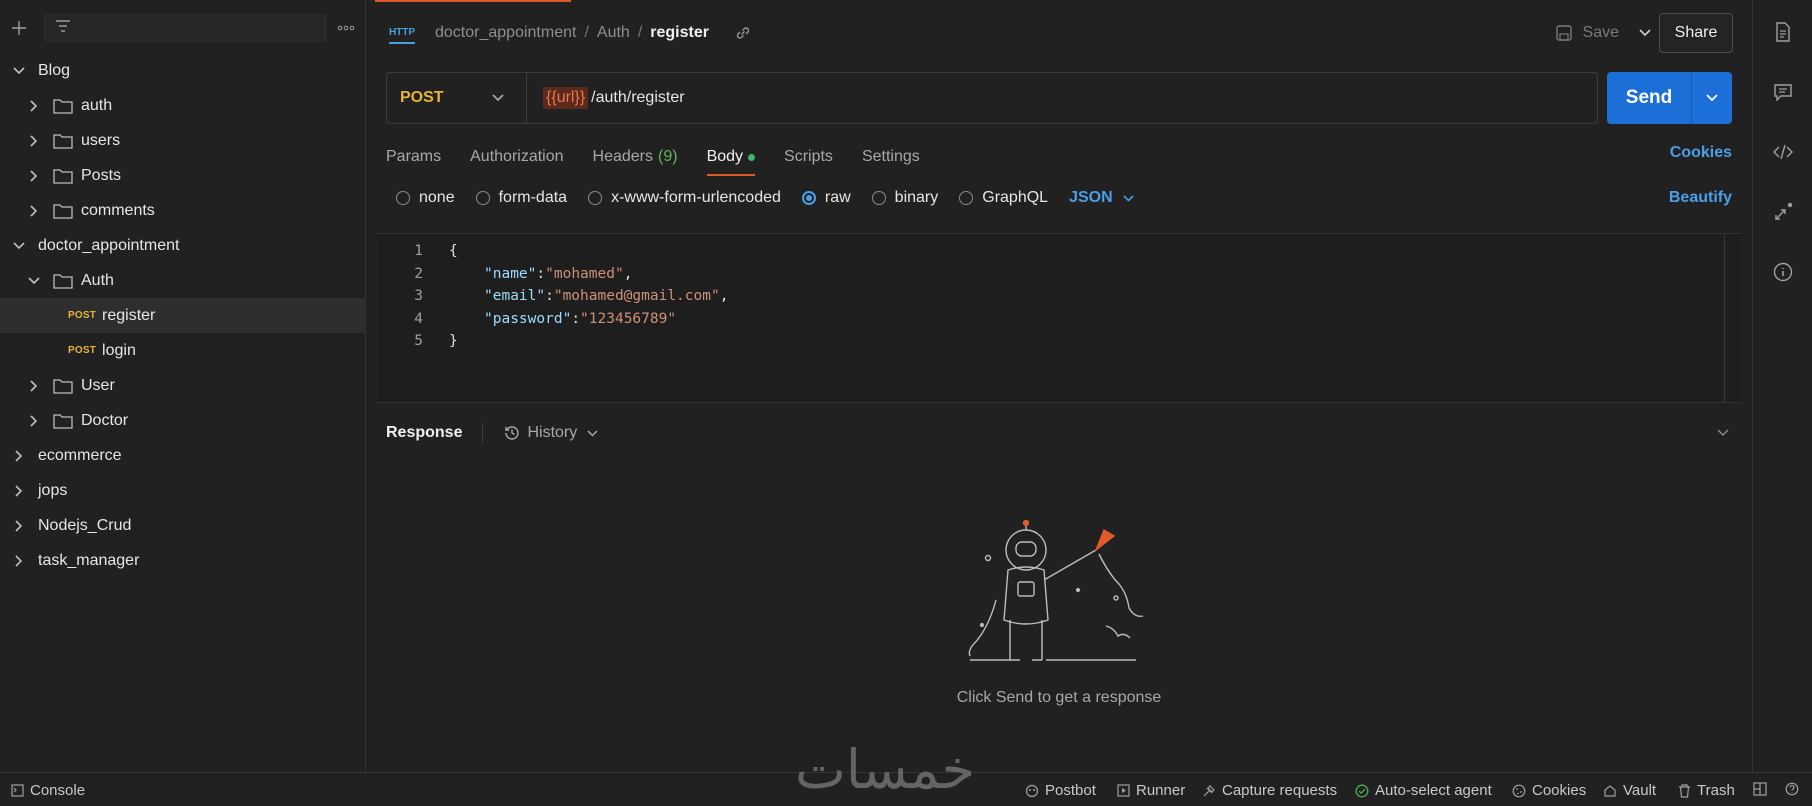 The width and height of the screenshot is (1812, 806). I want to click on sidebar-item-auth: Auth, so click(183, 280).